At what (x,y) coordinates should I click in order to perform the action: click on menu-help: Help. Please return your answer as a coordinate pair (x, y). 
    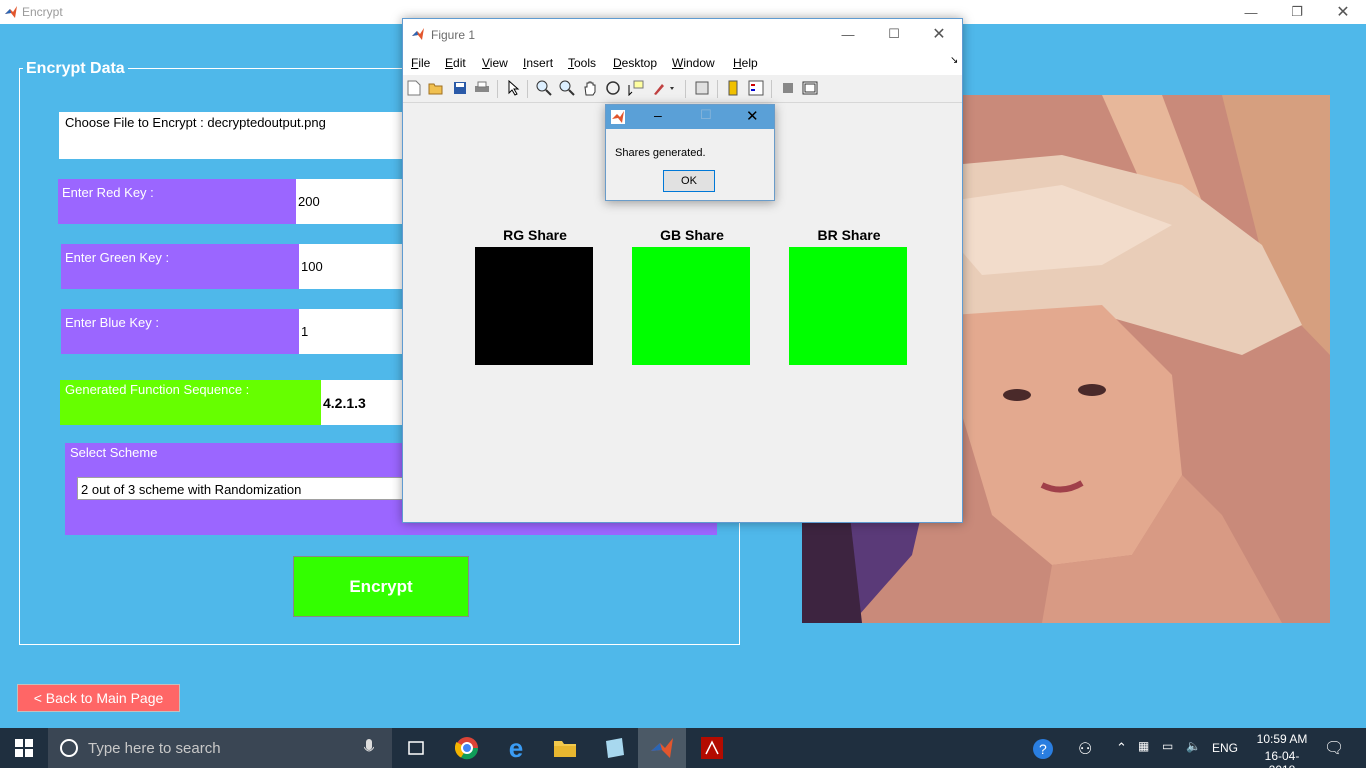
    Looking at the image, I should click on (745, 63).